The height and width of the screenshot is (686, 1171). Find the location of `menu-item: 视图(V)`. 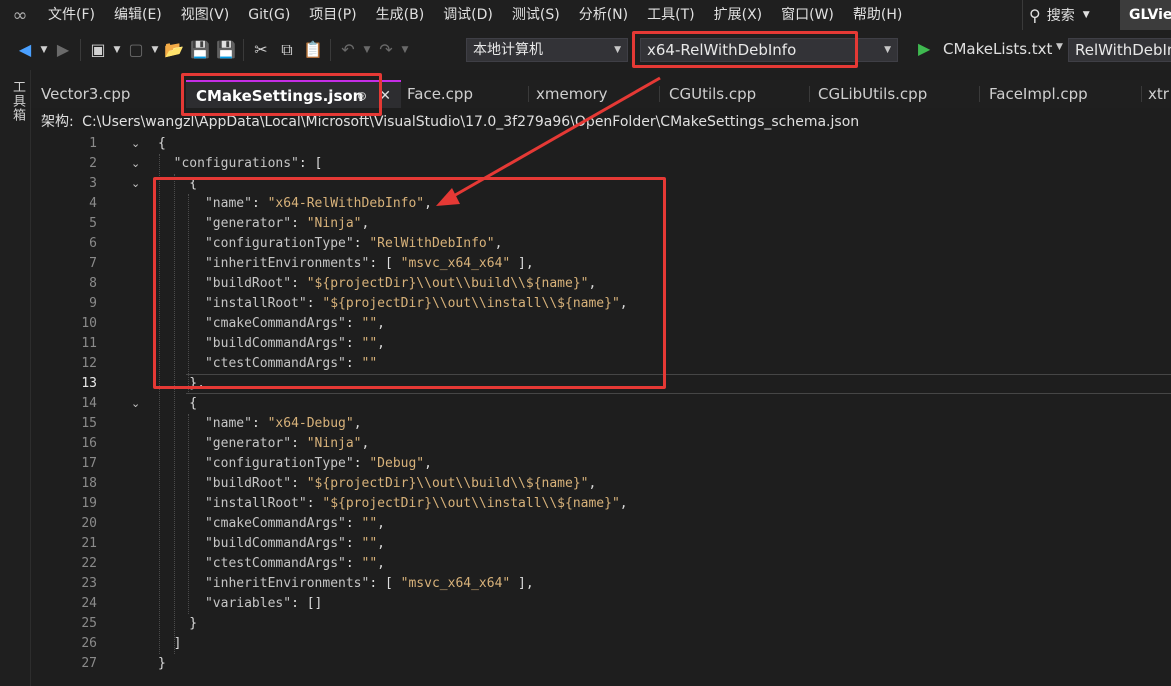

menu-item: 视图(V) is located at coordinates (207, 15).